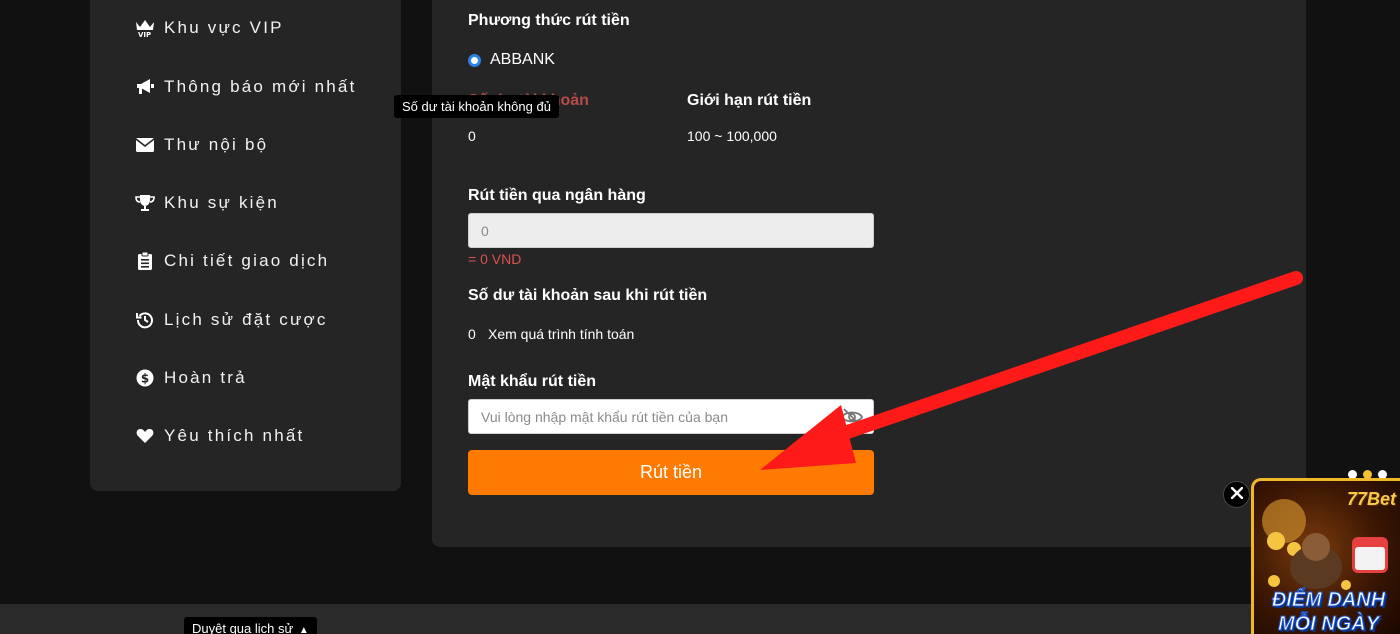 The height and width of the screenshot is (634, 1400). Describe the element at coordinates (144, 34) in the screenshot. I see `svg-text: VIP` at that location.